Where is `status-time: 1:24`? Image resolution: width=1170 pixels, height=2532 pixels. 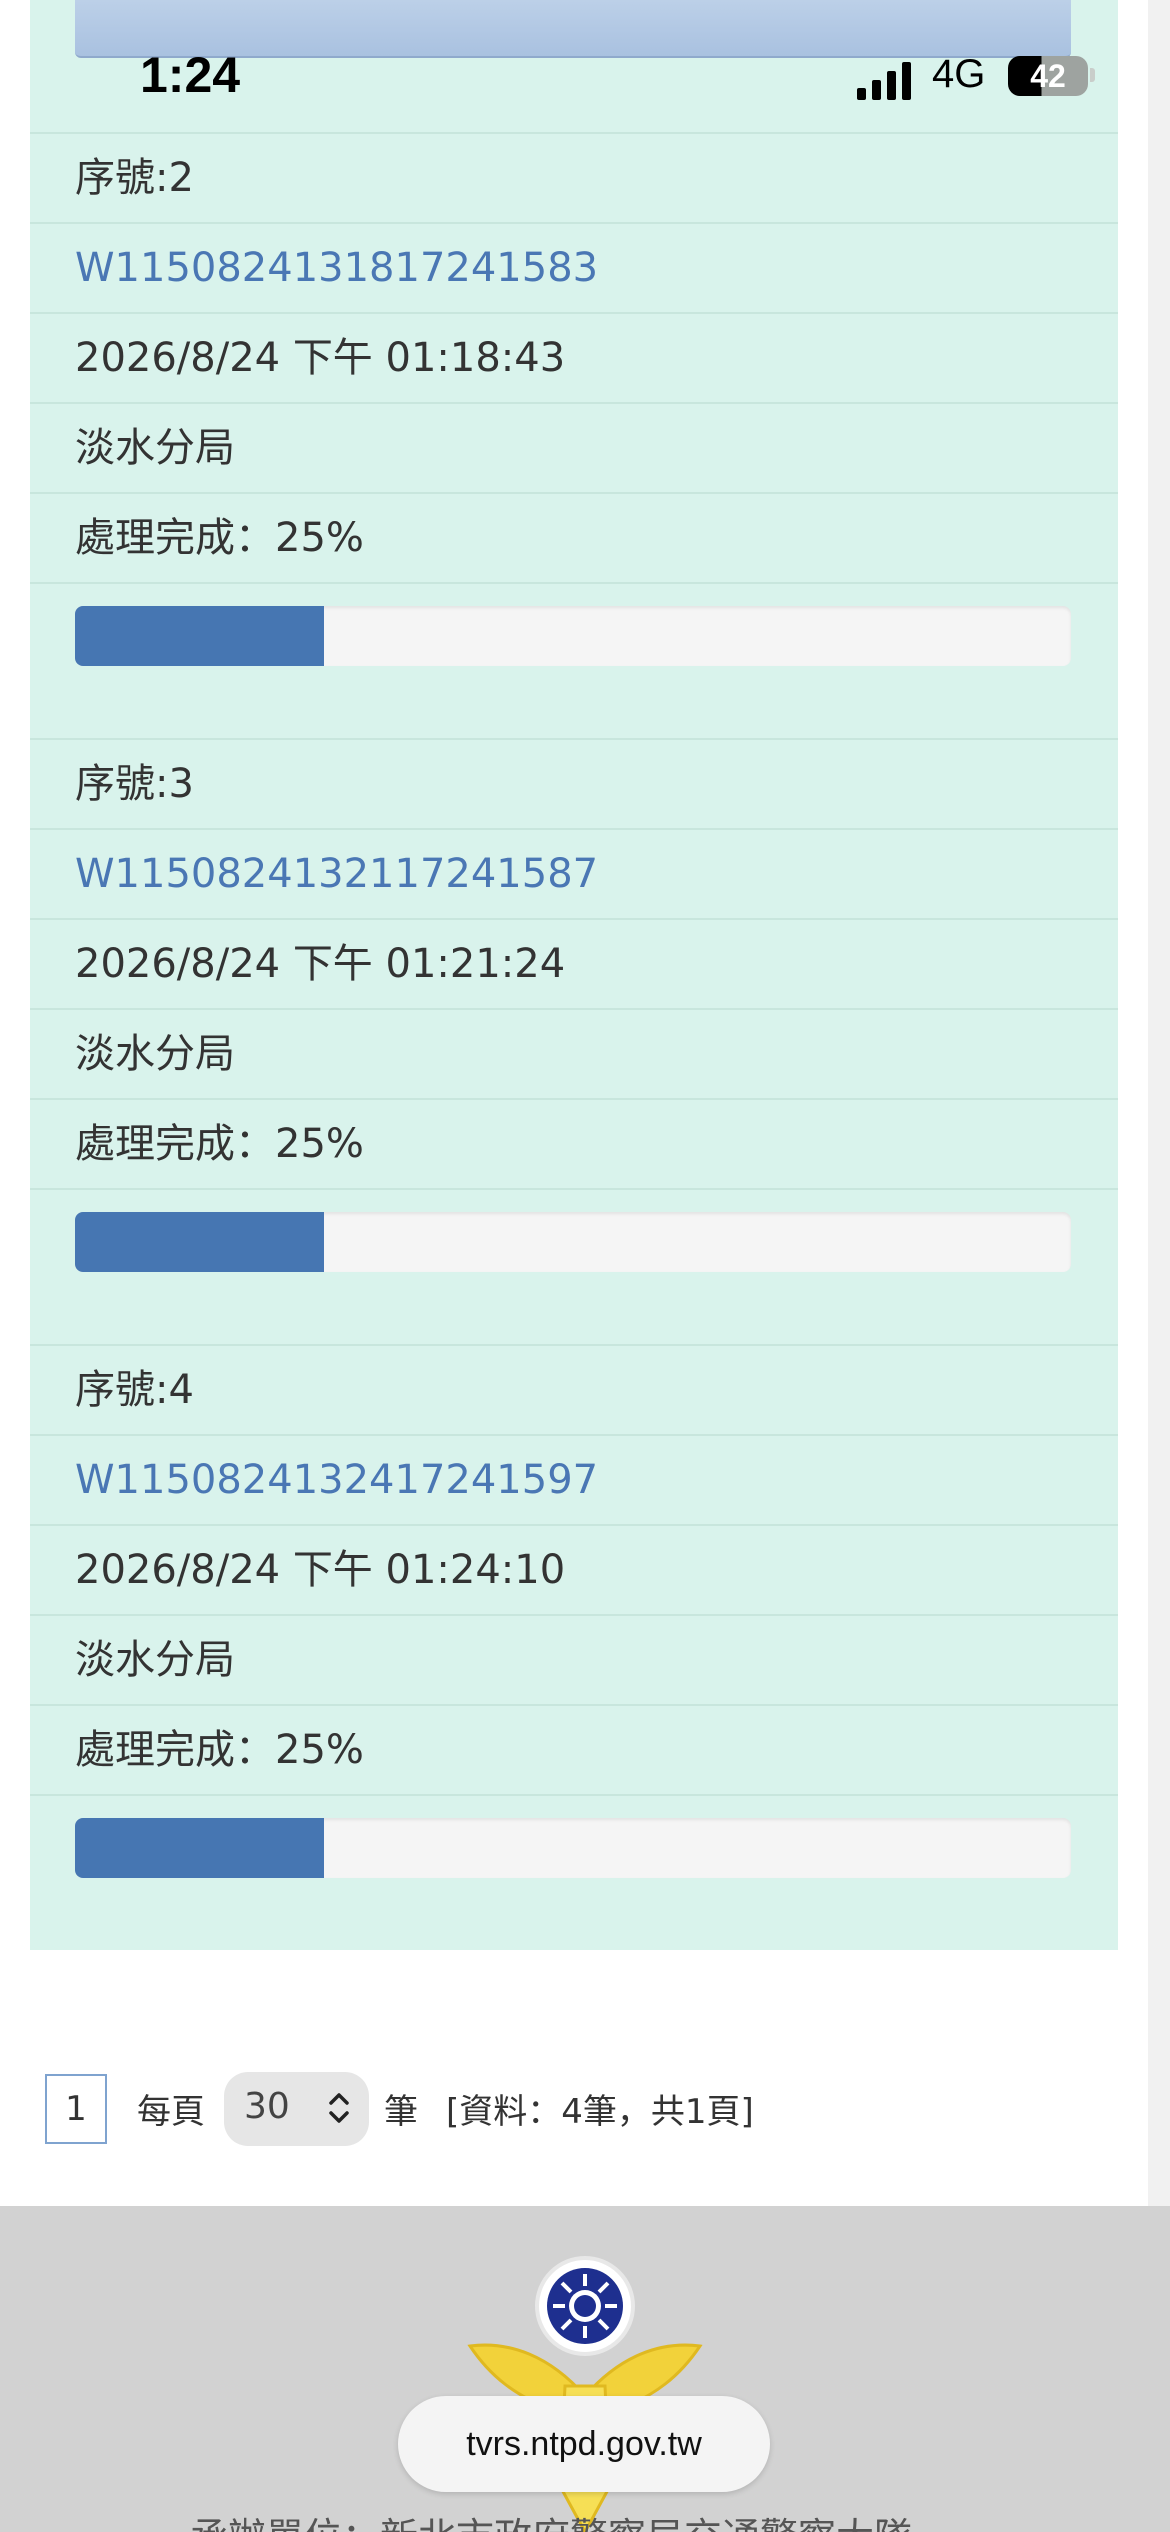 status-time: 1:24 is located at coordinates (190, 75).